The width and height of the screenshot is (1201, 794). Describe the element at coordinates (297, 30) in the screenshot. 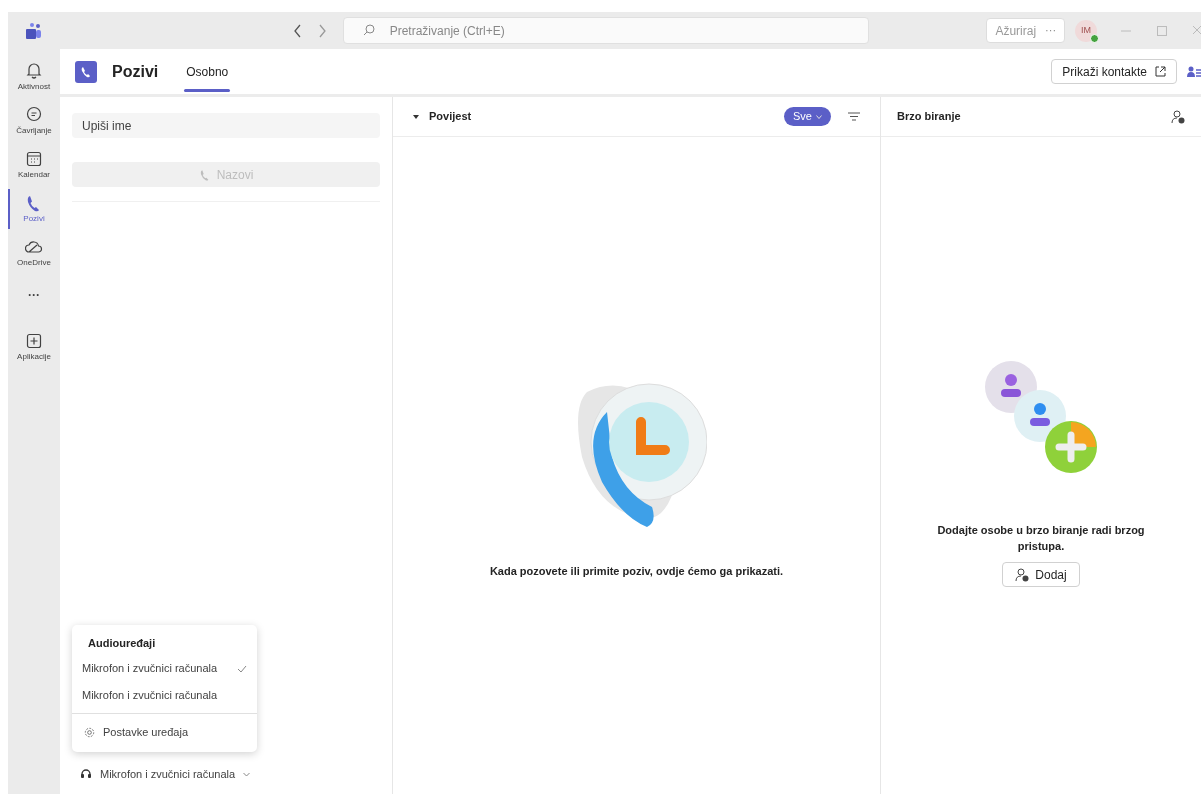

I see `back-icon` at that location.